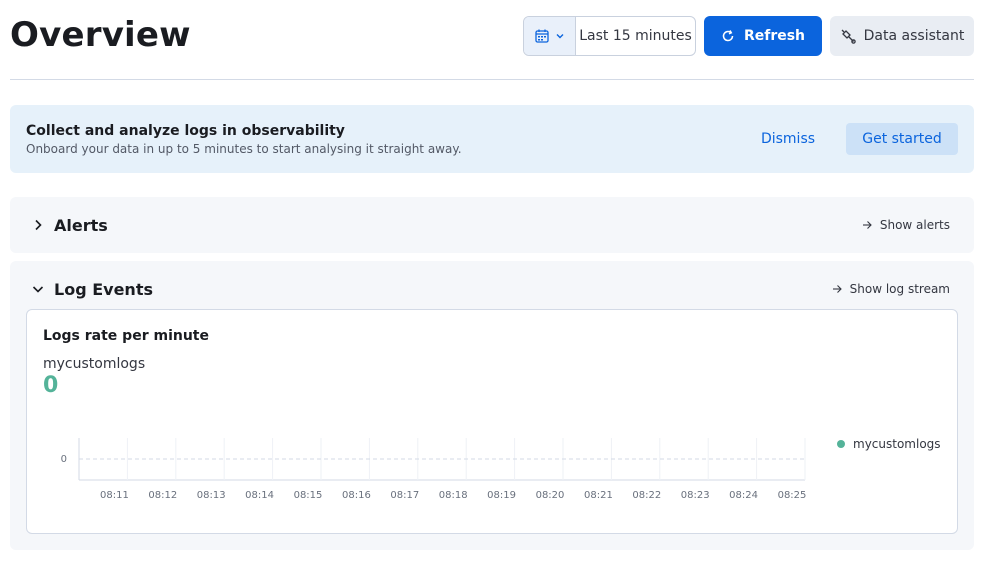 The height and width of the screenshot is (565, 986). Describe the element at coordinates (635, 36) in the screenshot. I see `date-range-label: Last 15 minutes` at that location.